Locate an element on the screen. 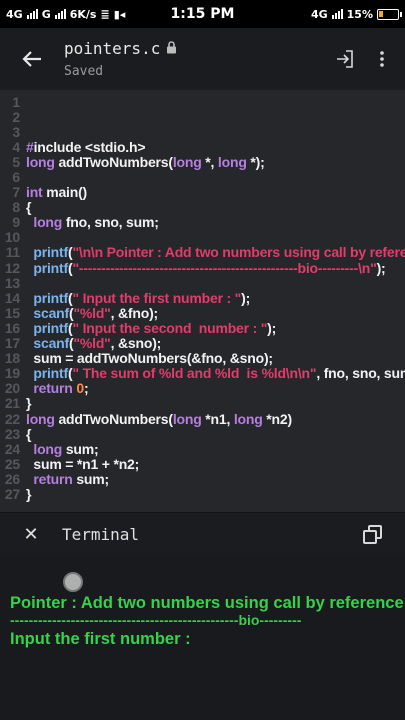 The image size is (405, 720). code-line: 6 is located at coordinates (202, 177).